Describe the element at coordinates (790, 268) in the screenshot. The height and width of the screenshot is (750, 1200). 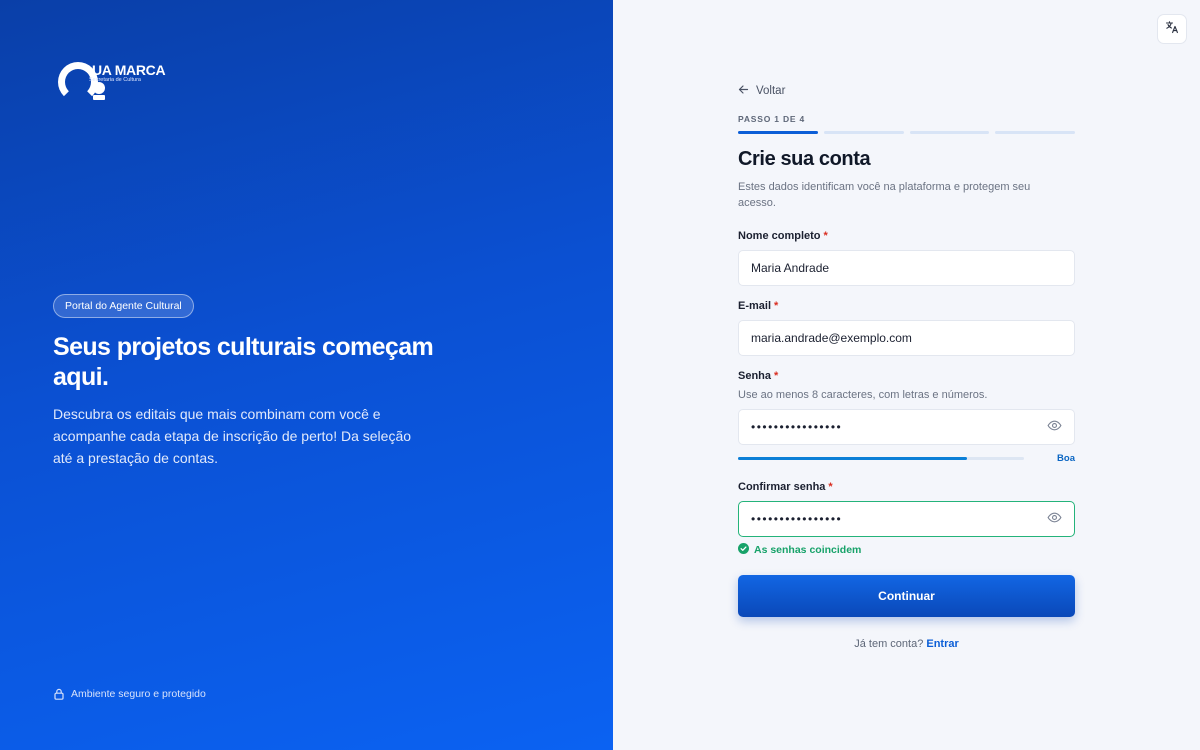
I see `name-input-value: Maria Andrade` at that location.